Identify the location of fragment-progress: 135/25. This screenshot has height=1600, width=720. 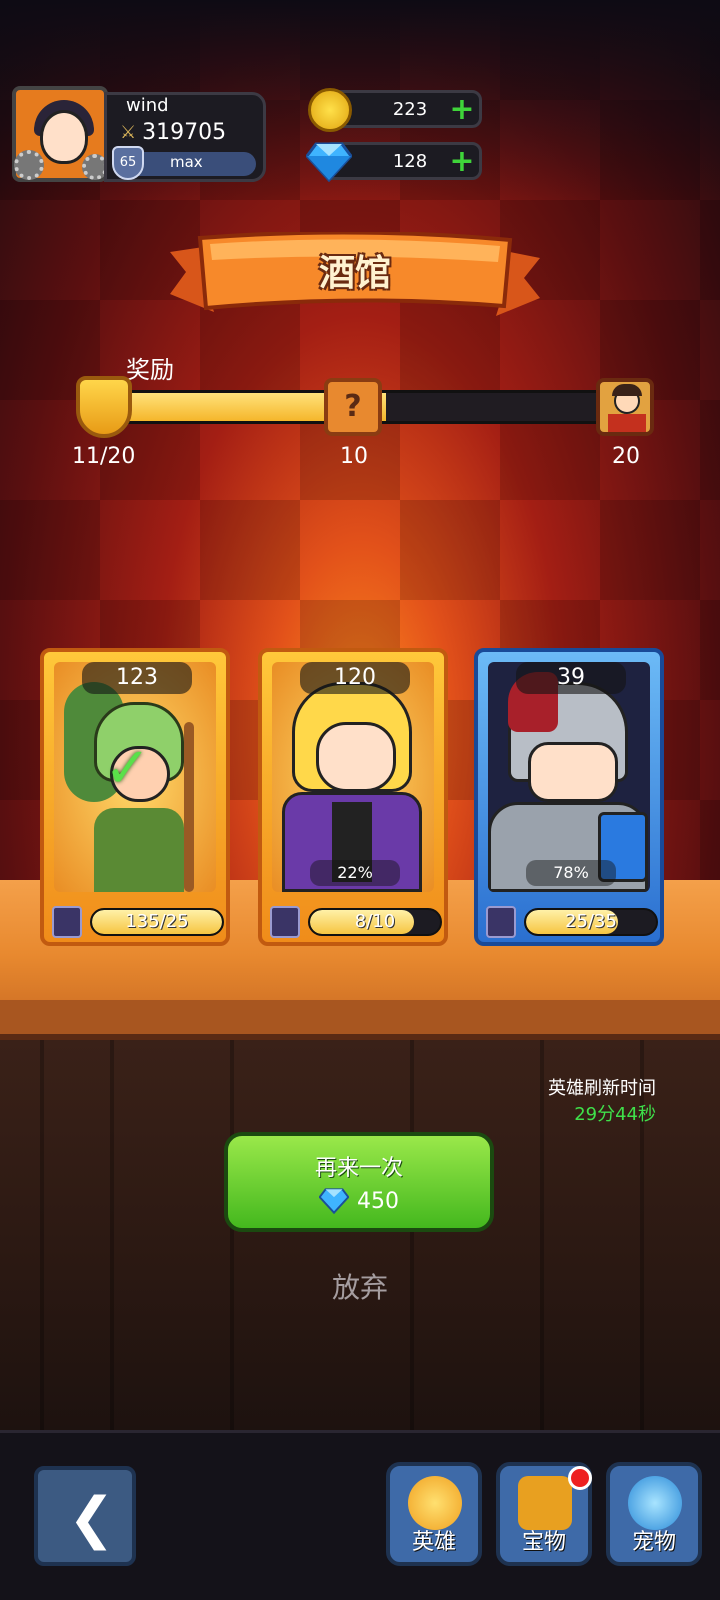
(157, 922).